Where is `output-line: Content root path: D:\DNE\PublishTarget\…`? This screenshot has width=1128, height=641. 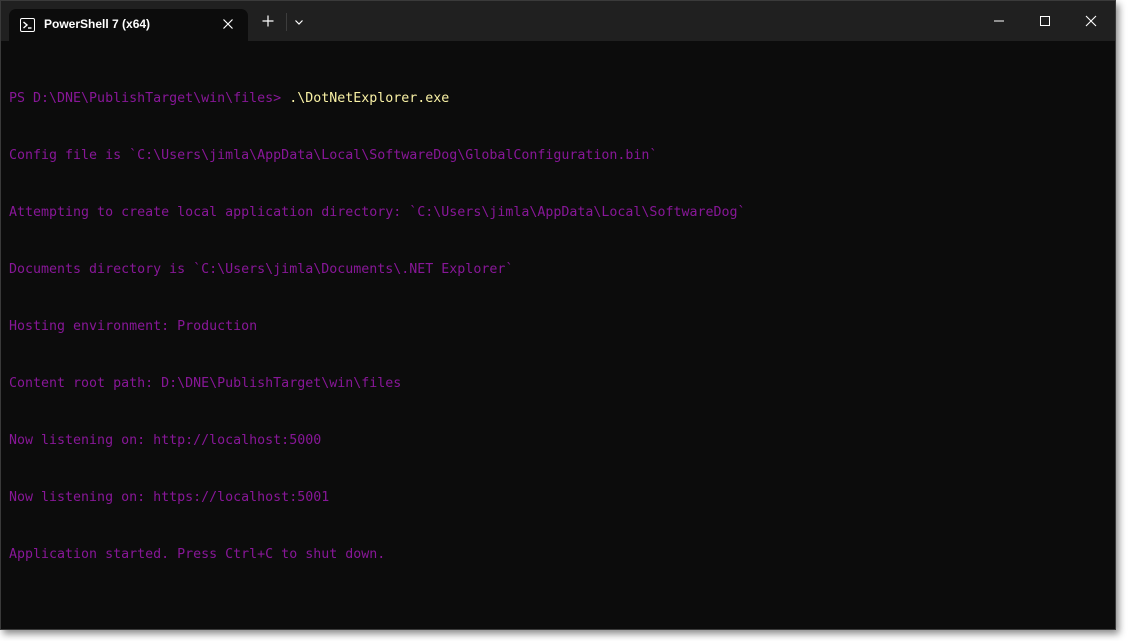 output-line: Content root path: D:\DNE\PublishTarget\… is located at coordinates (205, 383).